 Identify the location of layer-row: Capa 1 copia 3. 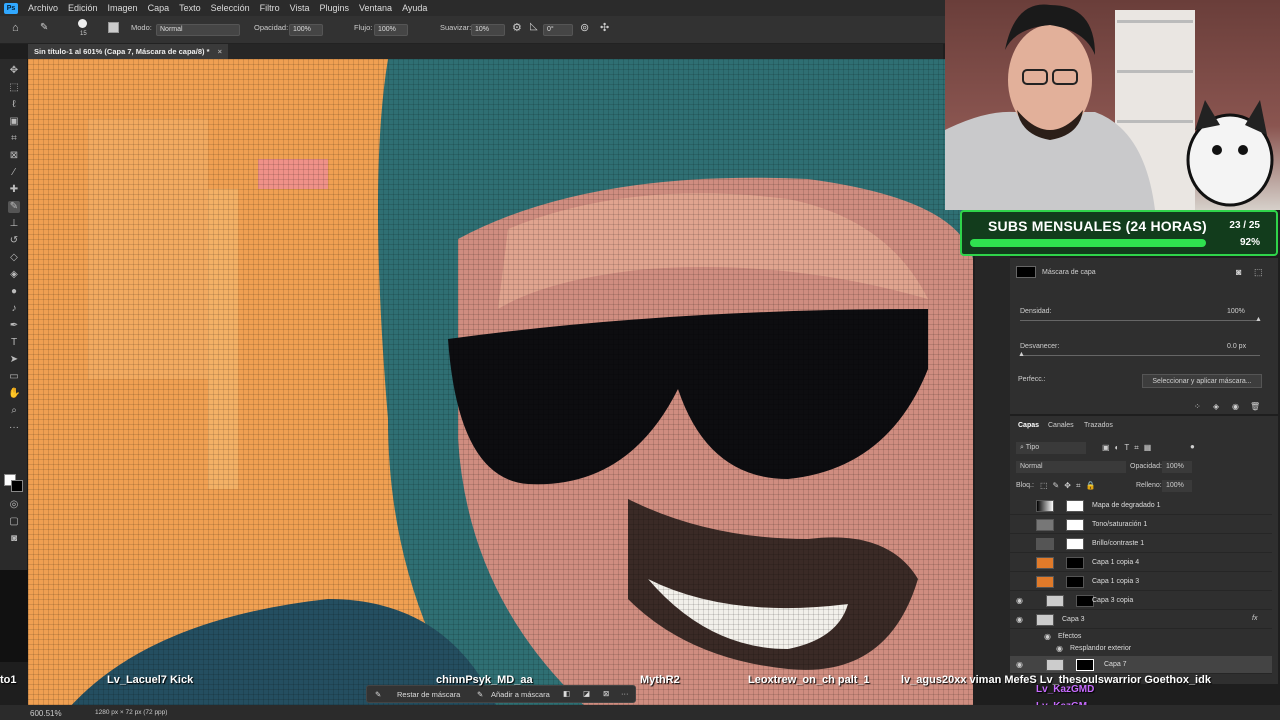
(1141, 582).